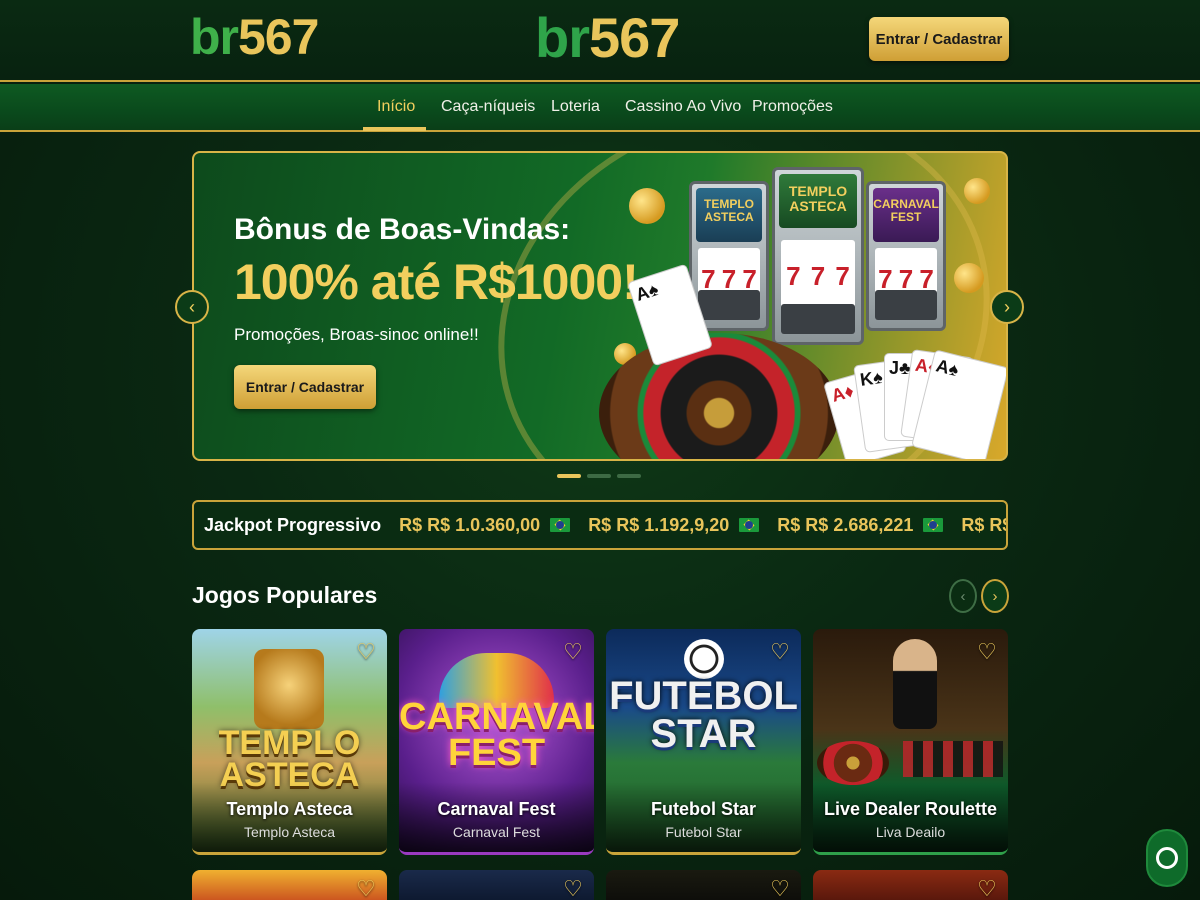 Image resolution: width=1200 pixels, height=900 pixels. Describe the element at coordinates (356, 334) in the screenshot. I see `hero-subtitle: Promoções, Broas-sinoc online!!` at that location.